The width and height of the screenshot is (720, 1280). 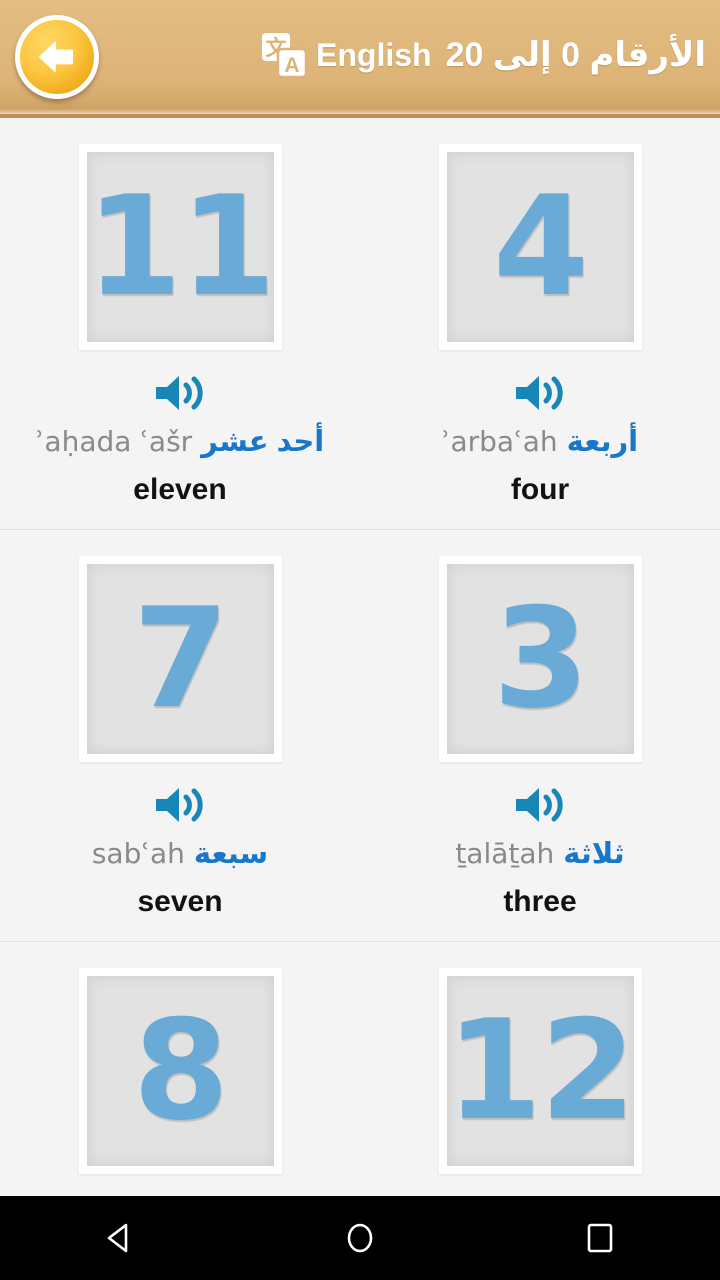 I want to click on arabic-word: سبعة, so click(x=231, y=854).